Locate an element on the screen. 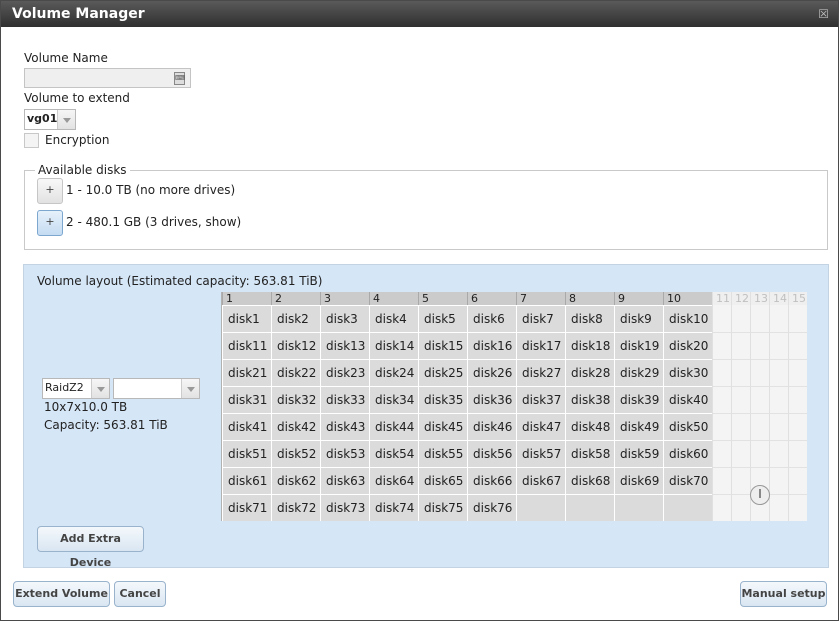  disk-cell: disk45 is located at coordinates (442, 426).